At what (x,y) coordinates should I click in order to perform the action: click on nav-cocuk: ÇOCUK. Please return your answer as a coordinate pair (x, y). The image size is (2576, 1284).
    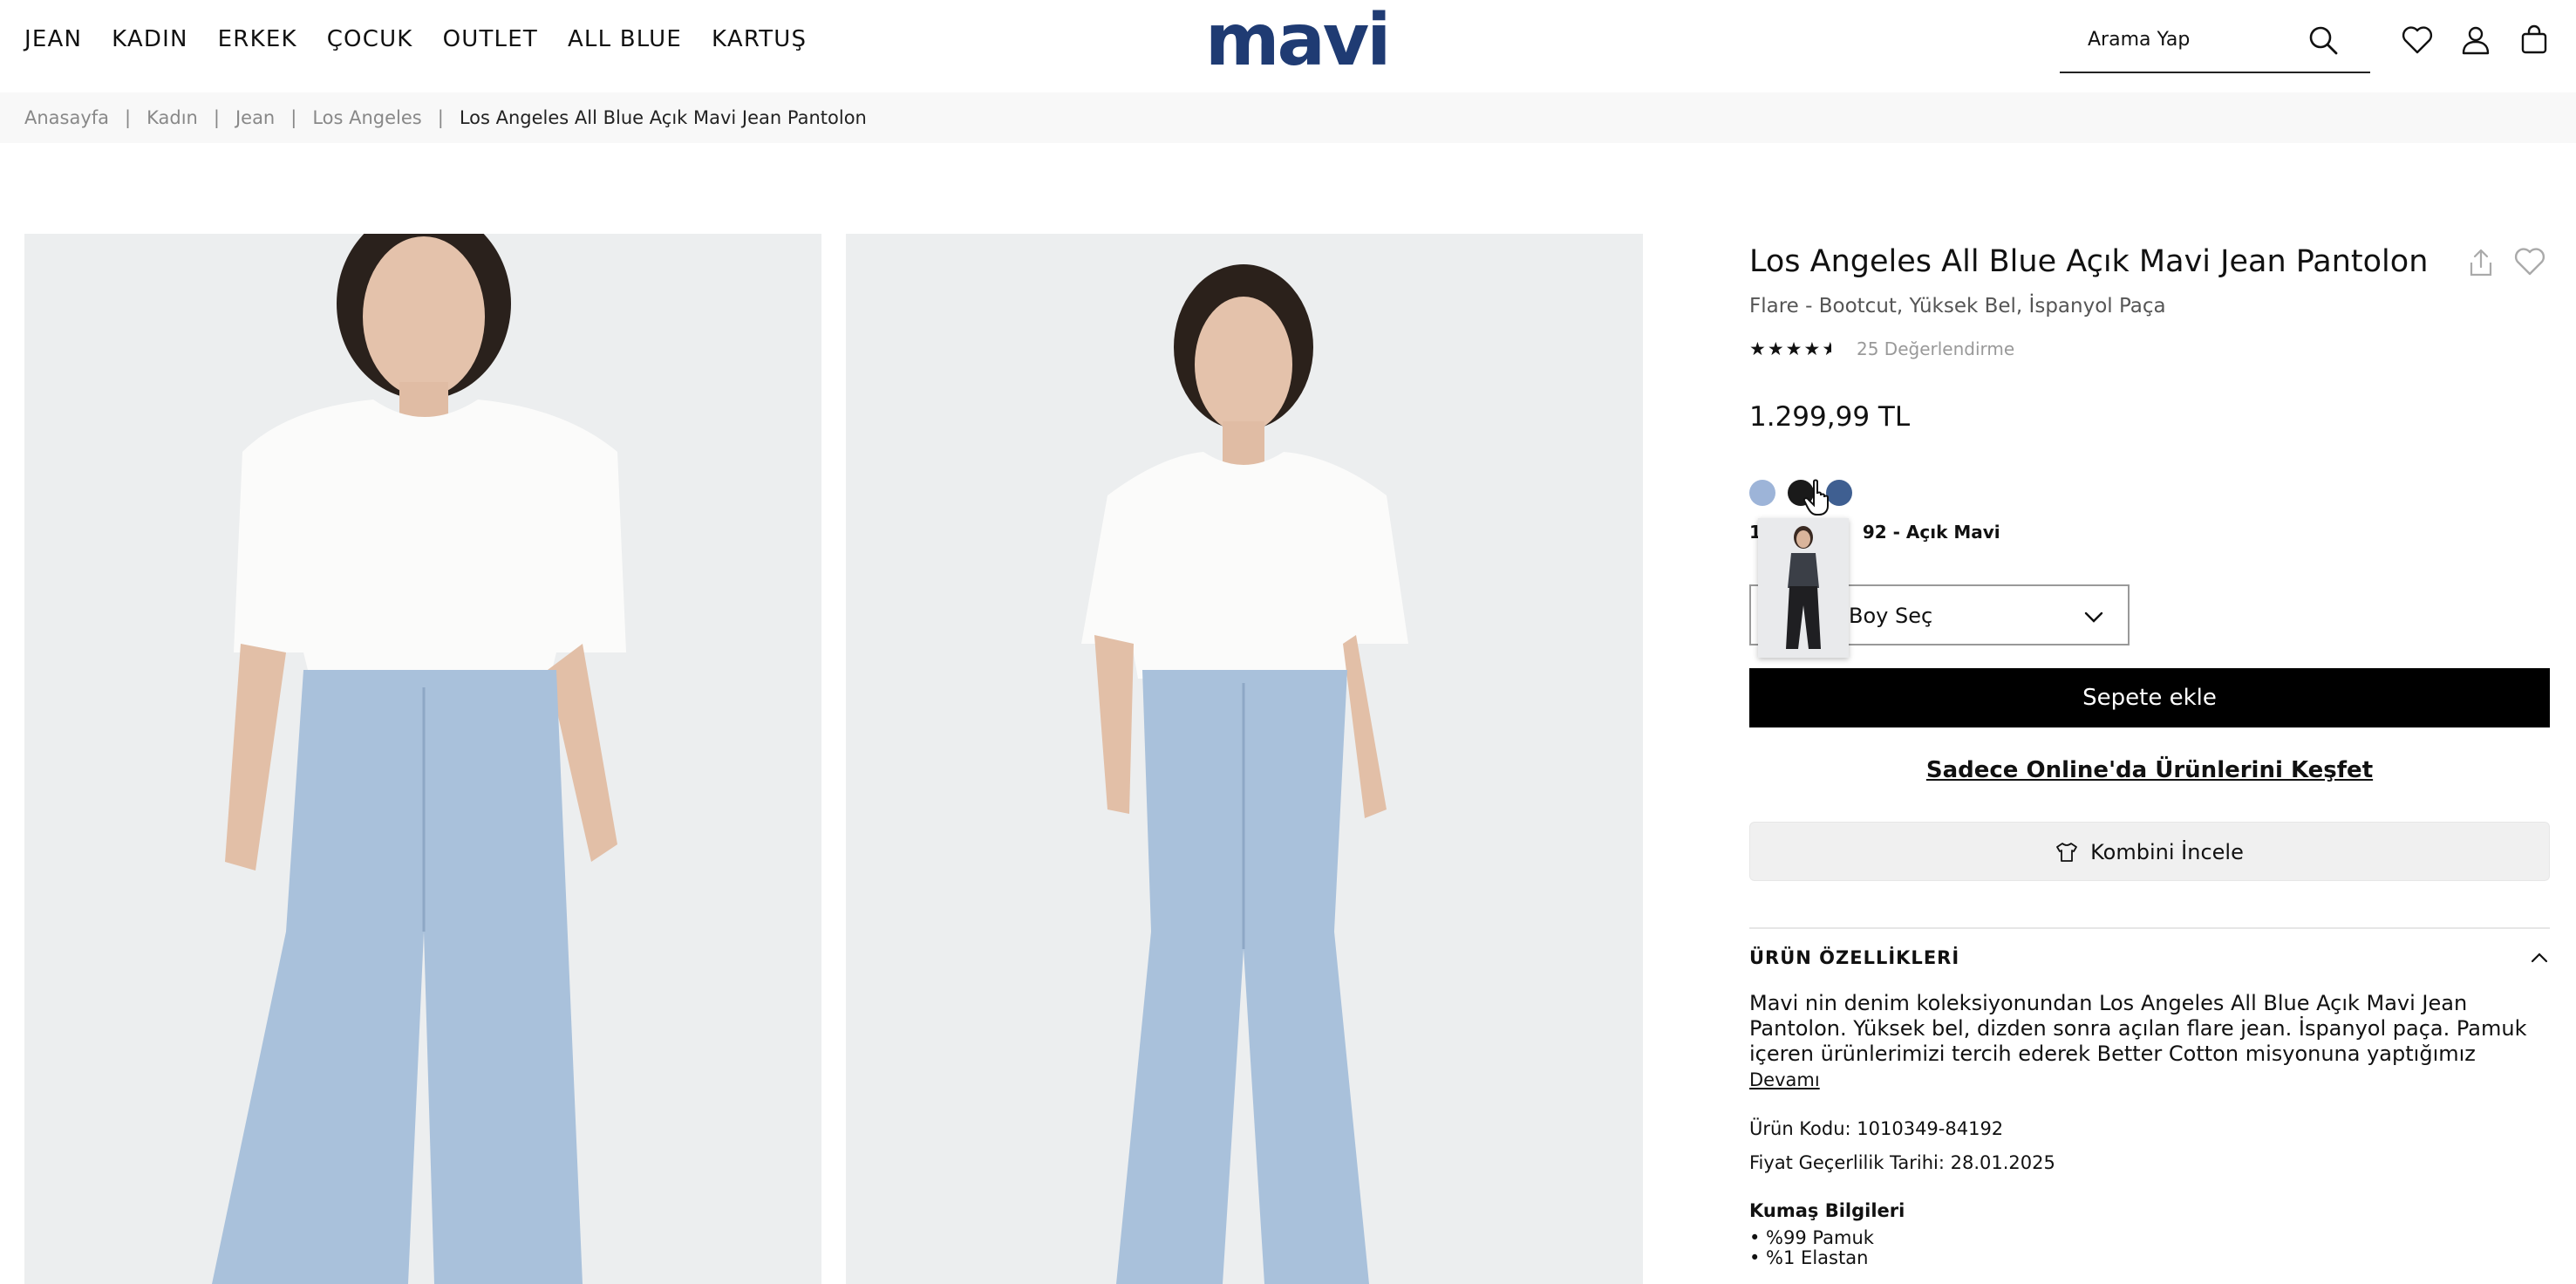
    Looking at the image, I should click on (370, 39).